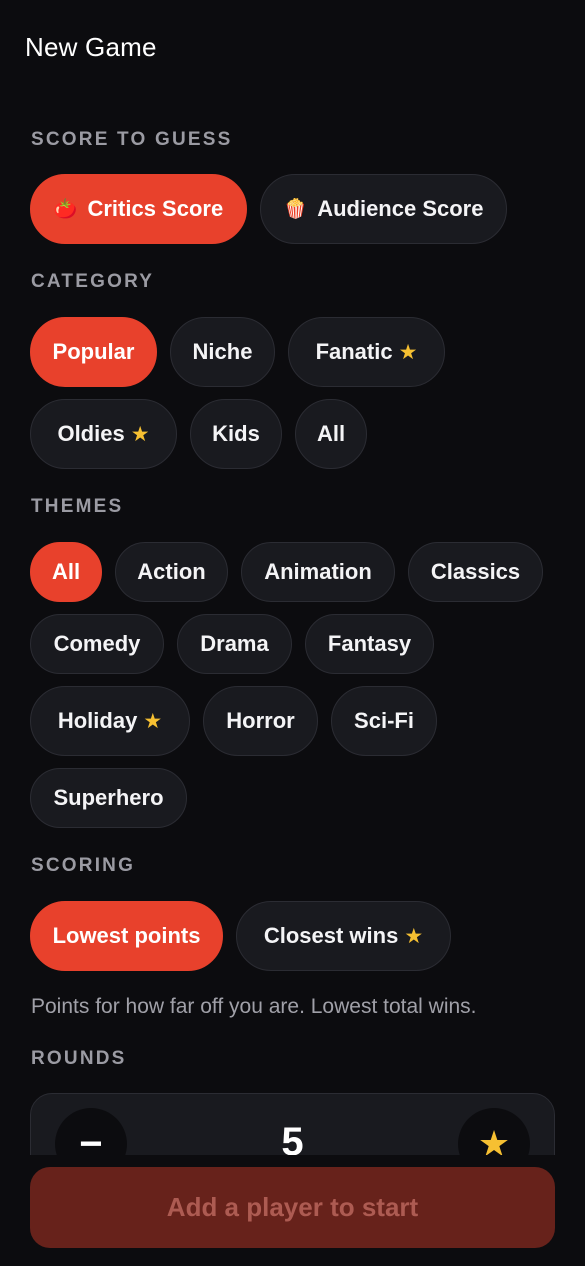 Image resolution: width=585 pixels, height=1266 pixels. I want to click on theme-comedy-label: Comedy, so click(97, 643).